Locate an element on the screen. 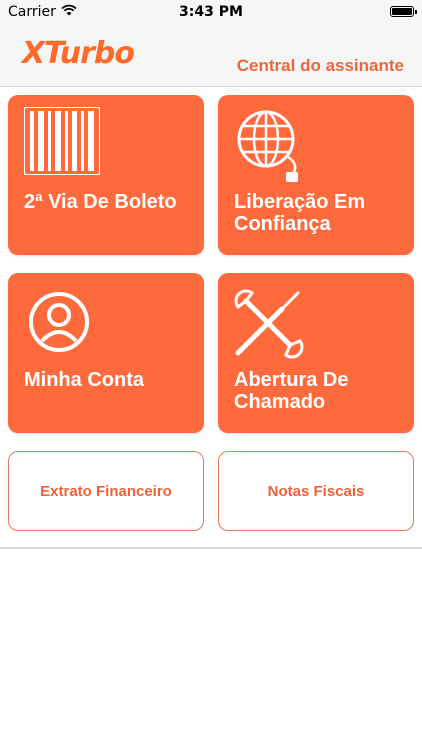 This screenshot has height=750, width=422. page-title: Central do assinante is located at coordinates (320, 65).